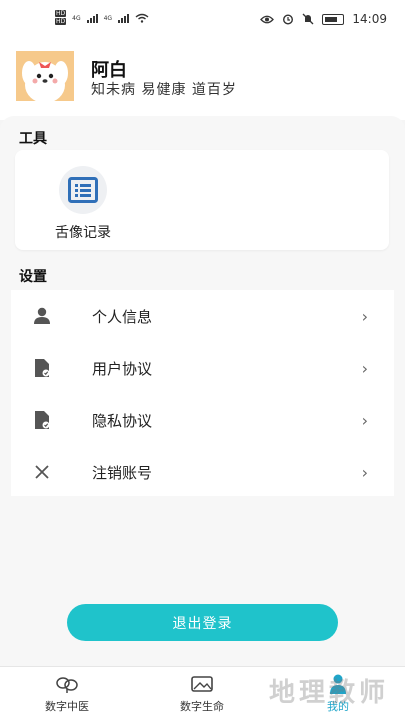  Describe the element at coordinates (202, 684) in the screenshot. I see `image-icon` at that location.